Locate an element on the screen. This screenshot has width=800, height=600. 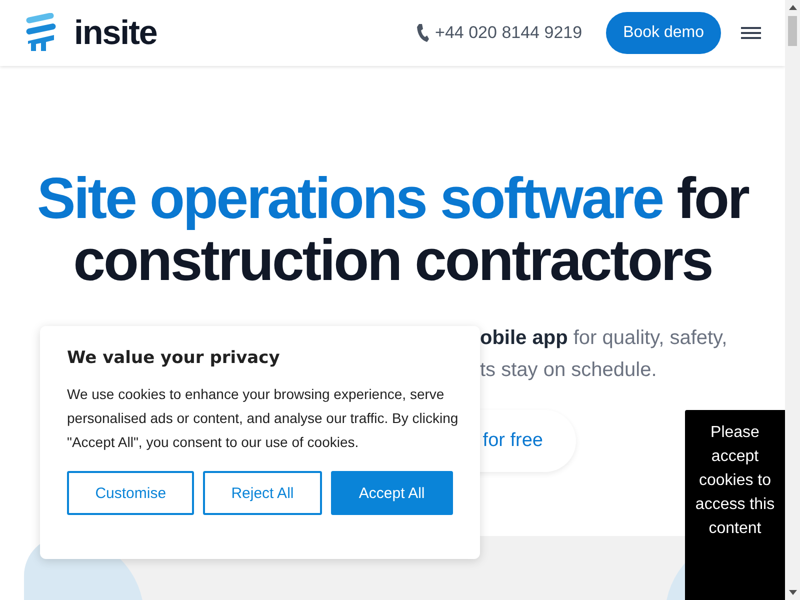
hero-subtitle-line: obile app for quality, safety, is located at coordinates (604, 338).